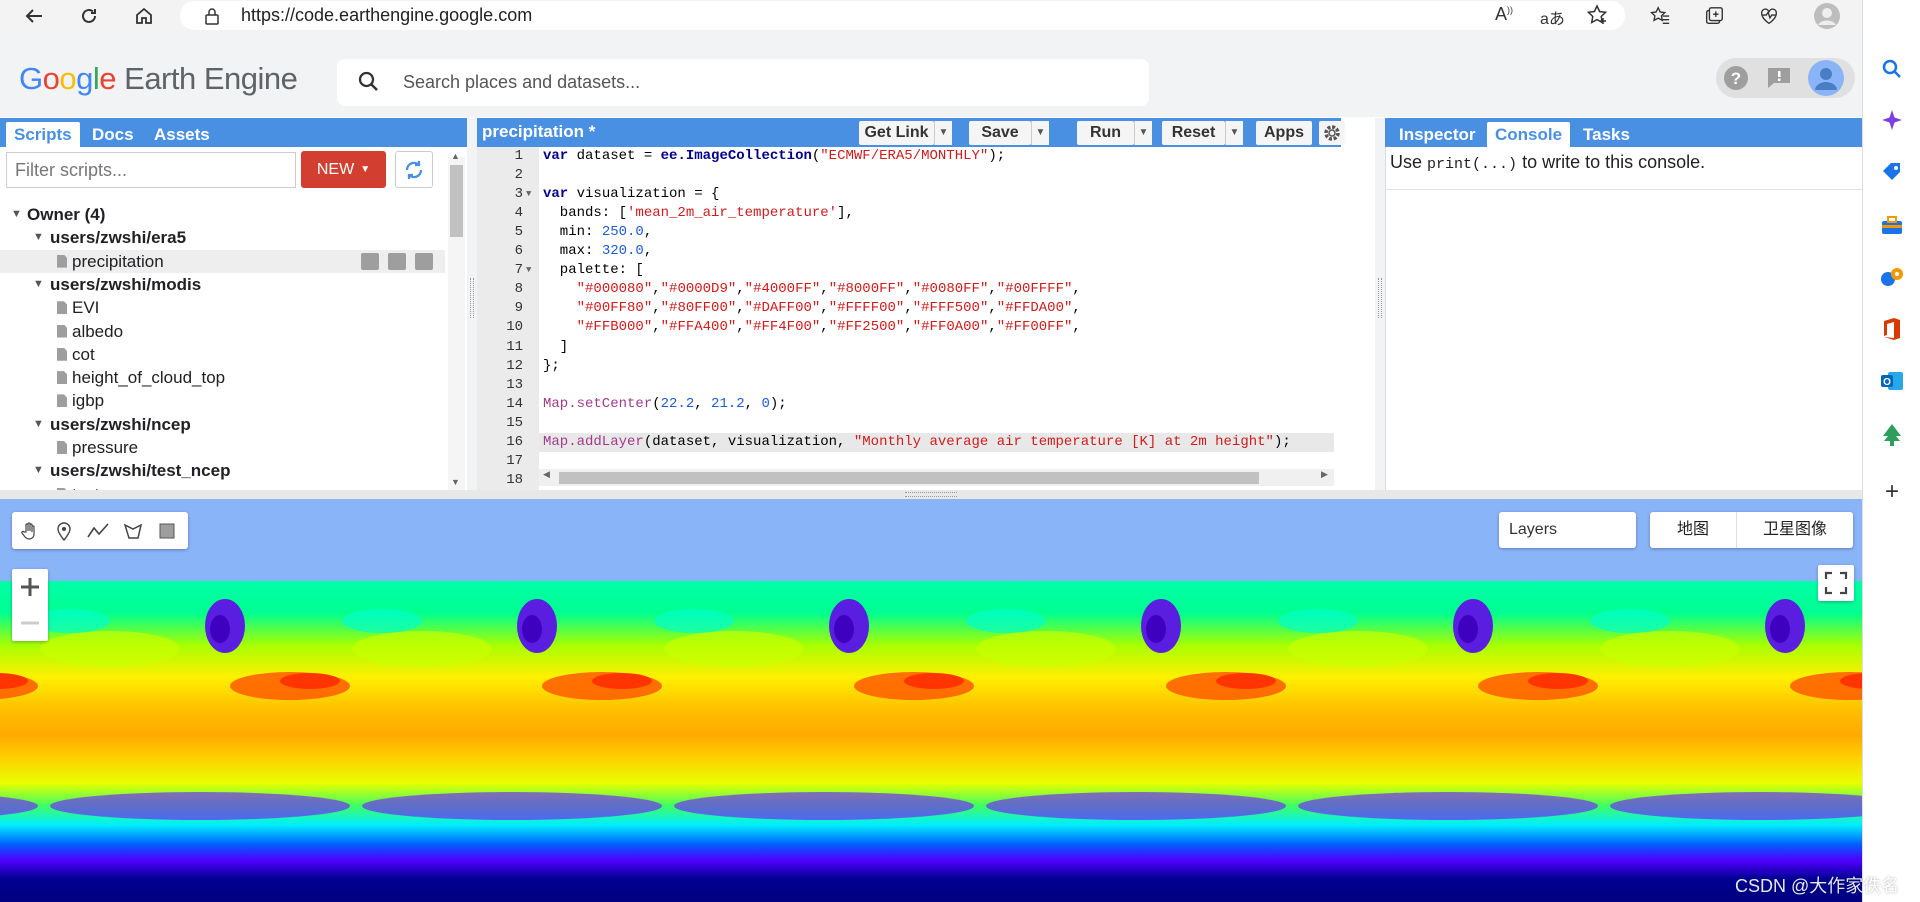 This screenshot has width=1920, height=902. What do you see at coordinates (414, 169) in the screenshot?
I see `refresh-button` at bounding box center [414, 169].